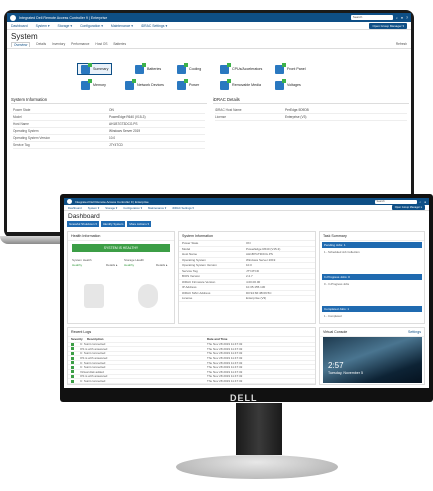  I want to click on tab-performance: Performance, so click(80, 44).